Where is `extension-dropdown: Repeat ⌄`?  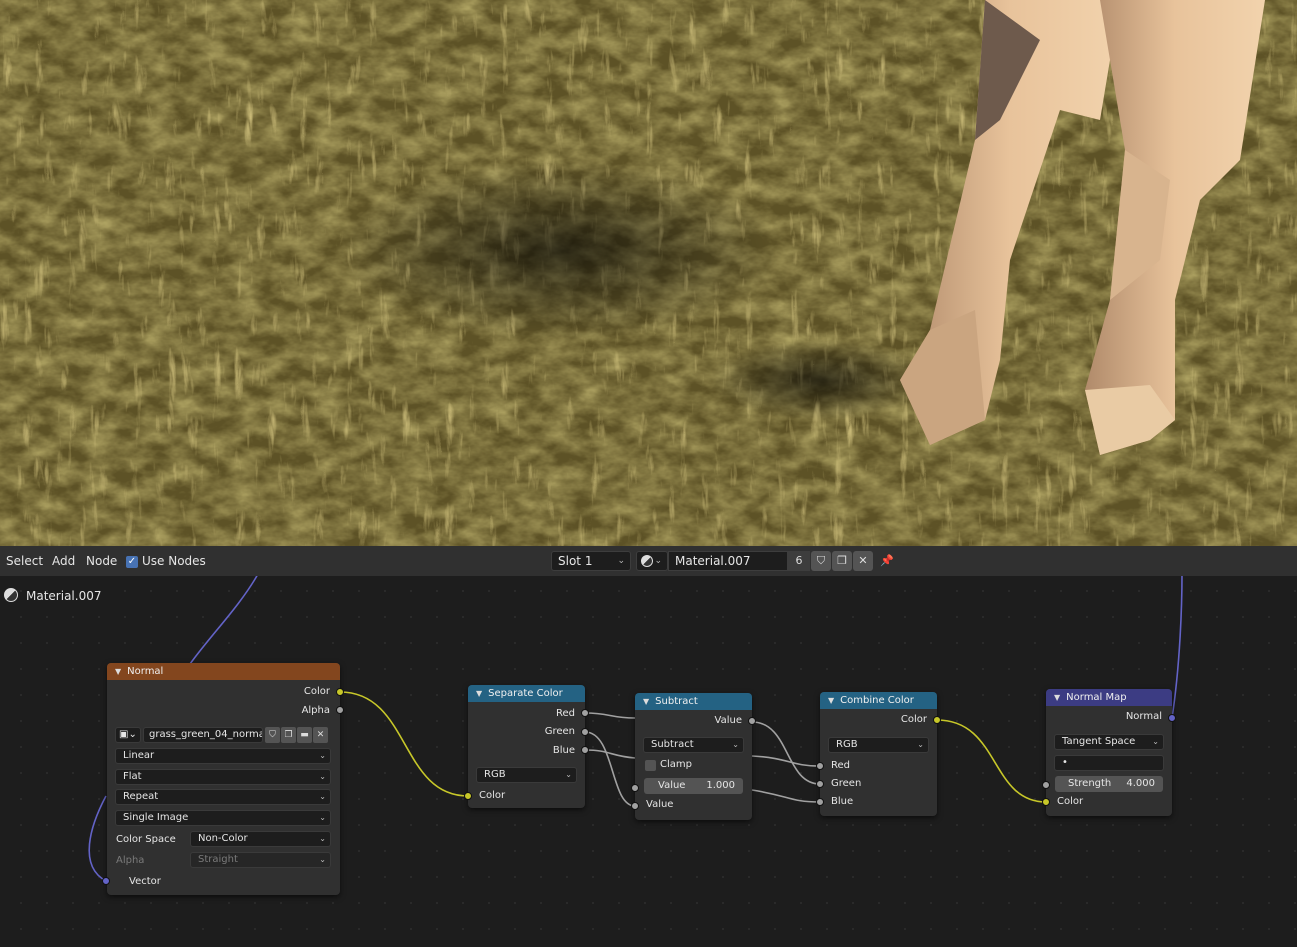 extension-dropdown: Repeat ⌄ is located at coordinates (223, 797).